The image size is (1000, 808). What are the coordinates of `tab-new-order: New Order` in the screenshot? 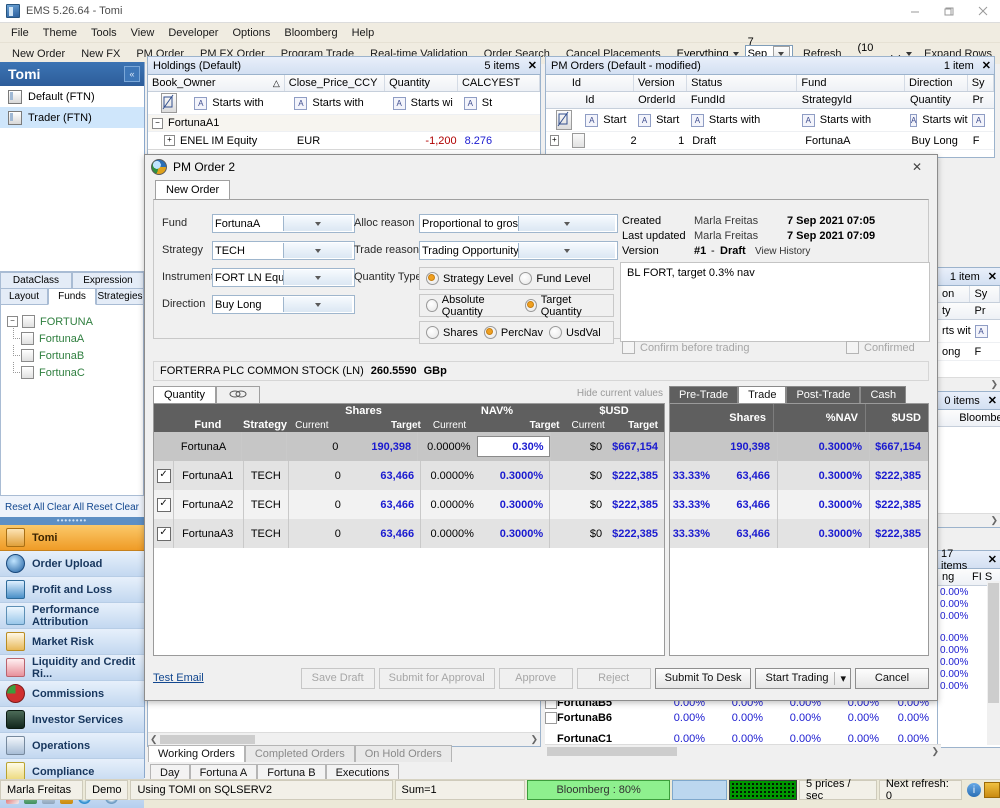 It's located at (193, 189).